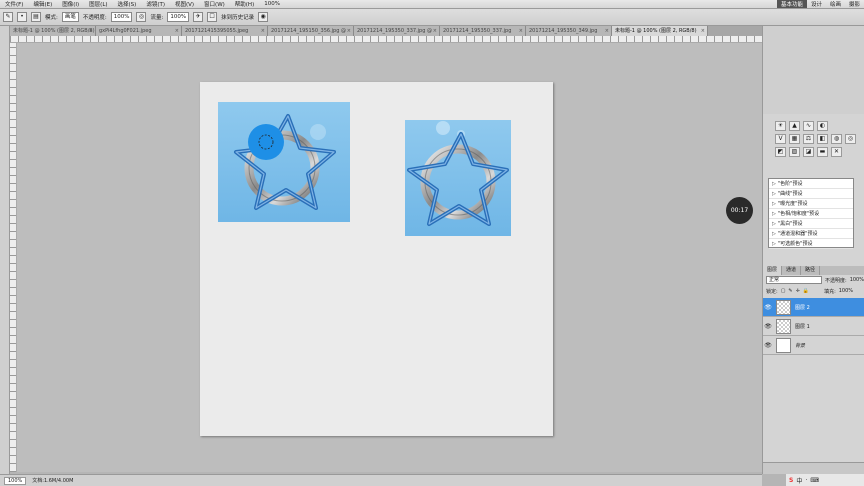 This screenshot has height=486, width=864. I want to click on pressure-opacity-icon: ◎, so click(141, 17).